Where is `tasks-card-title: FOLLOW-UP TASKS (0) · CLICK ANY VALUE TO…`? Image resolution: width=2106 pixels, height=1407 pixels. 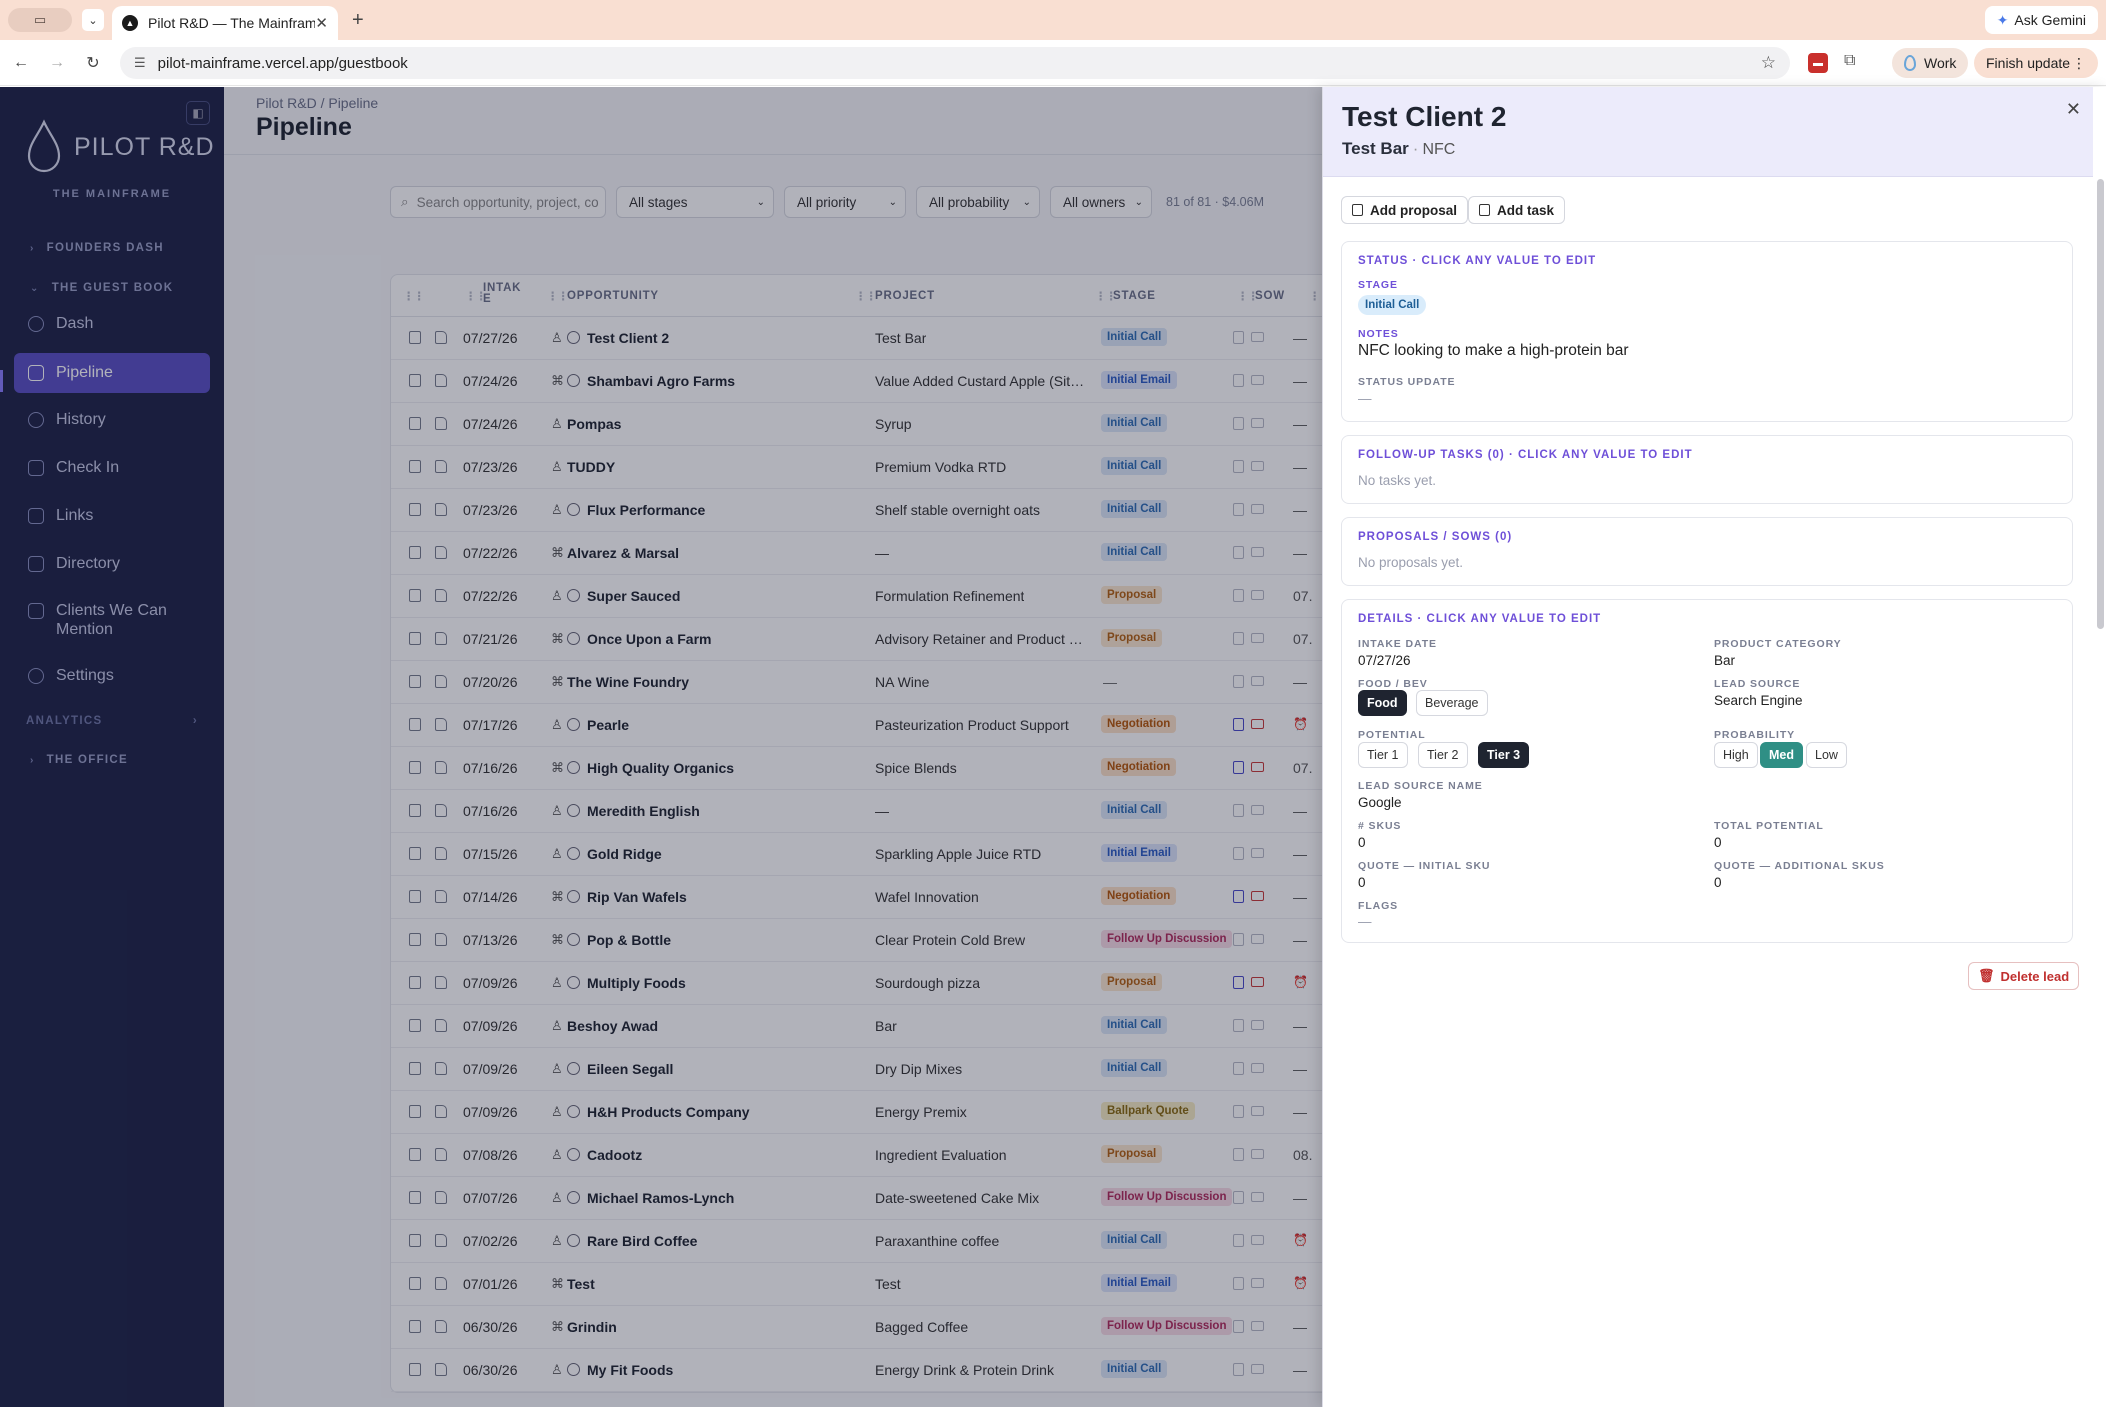 tasks-card-title: FOLLOW-UP TASKS (0) · CLICK ANY VALUE TO… is located at coordinates (1525, 455).